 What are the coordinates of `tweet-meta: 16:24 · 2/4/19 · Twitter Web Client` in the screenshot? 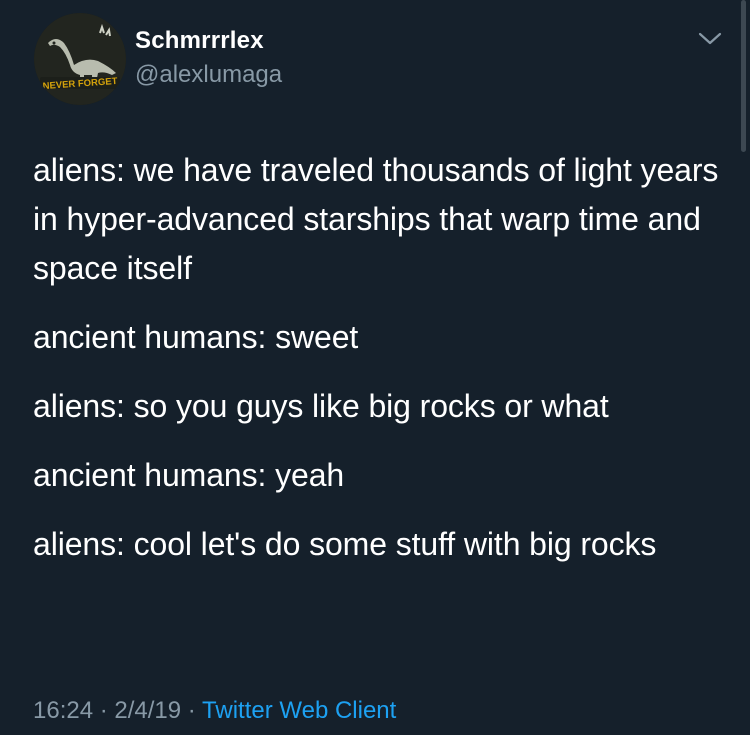 It's located at (214, 711).